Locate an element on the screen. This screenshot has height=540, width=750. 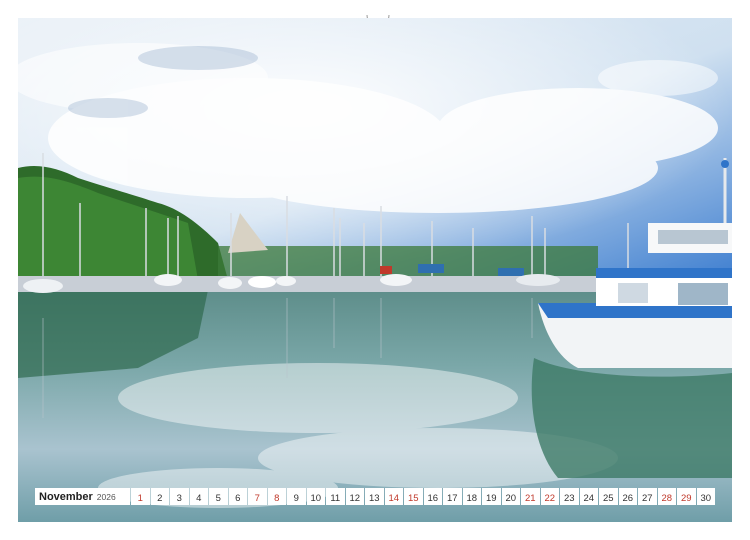
calendar-day: 11 is located at coordinates (335, 496).